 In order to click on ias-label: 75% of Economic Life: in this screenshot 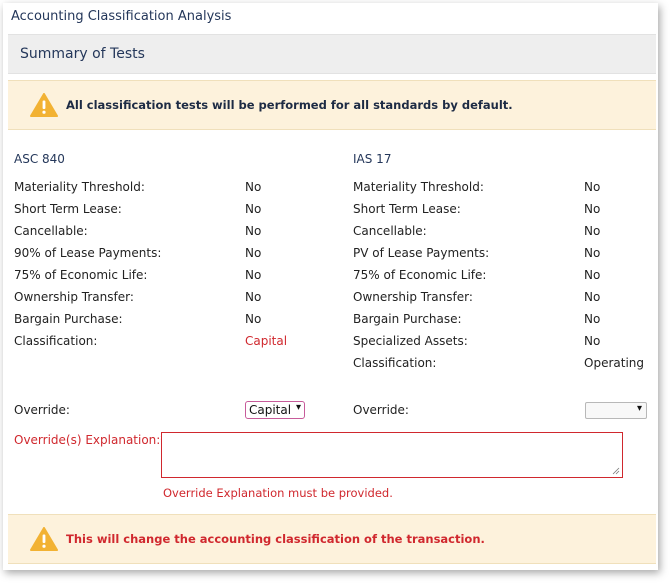, I will do `click(420, 275)`.